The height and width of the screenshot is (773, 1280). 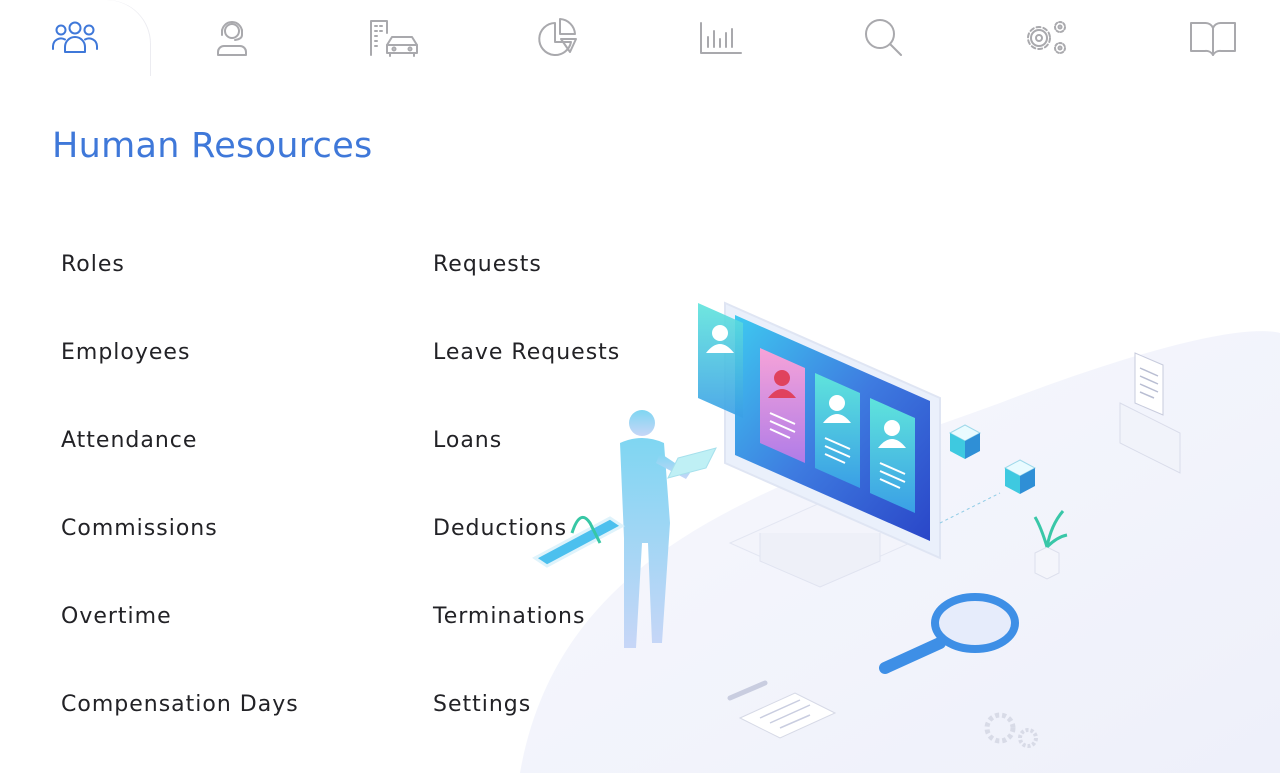 I want to click on tab-human-resources, so click(x=75, y=38).